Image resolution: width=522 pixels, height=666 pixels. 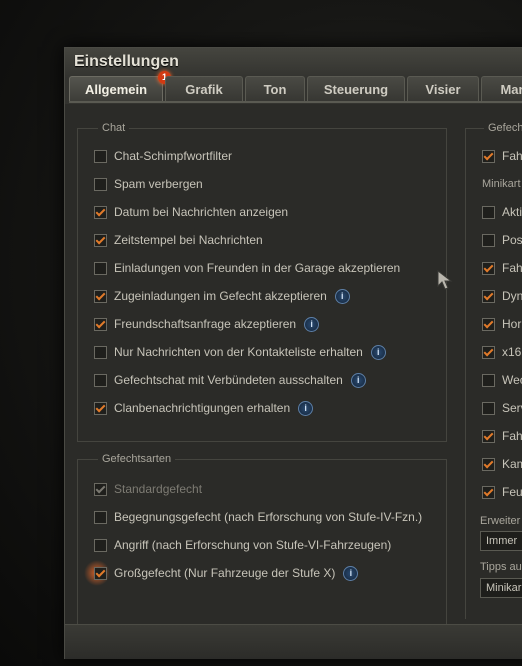 What do you see at coordinates (158, 184) in the screenshot?
I see `checkbox-label: Spam verbergen` at bounding box center [158, 184].